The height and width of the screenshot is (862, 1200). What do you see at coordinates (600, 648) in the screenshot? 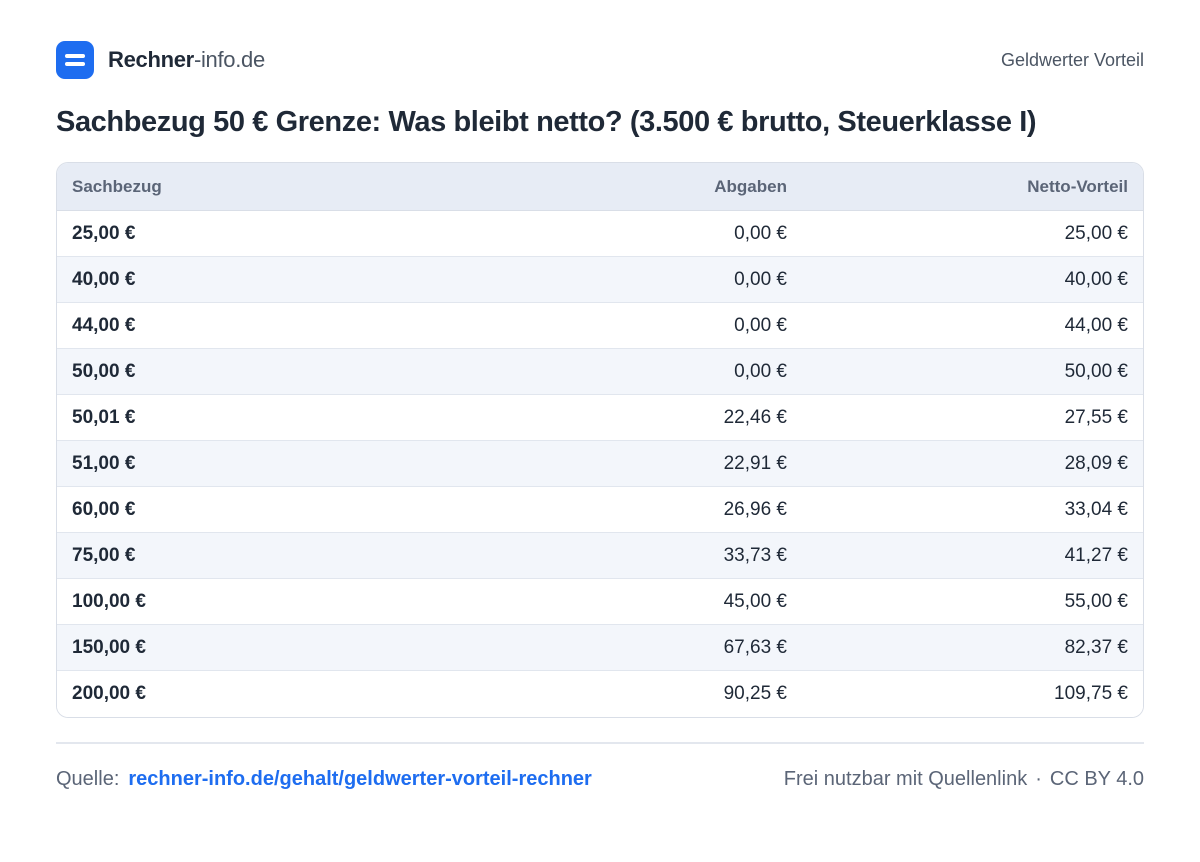
I see `table-row: 150,00 € 67,63 € 82,37 €` at bounding box center [600, 648].